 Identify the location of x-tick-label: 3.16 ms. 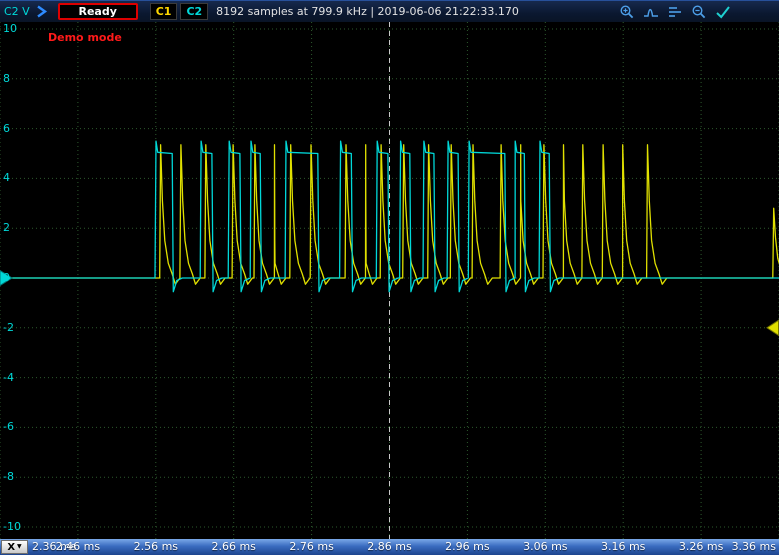
(623, 546).